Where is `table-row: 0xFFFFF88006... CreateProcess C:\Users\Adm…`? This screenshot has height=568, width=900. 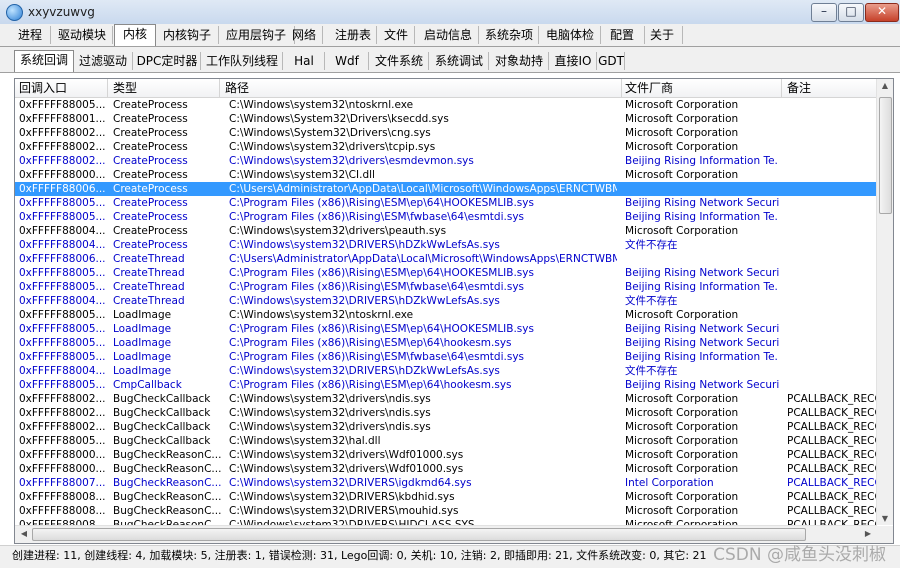 table-row: 0xFFFFF88006... CreateProcess C:\Users\Adm… is located at coordinates (446, 189).